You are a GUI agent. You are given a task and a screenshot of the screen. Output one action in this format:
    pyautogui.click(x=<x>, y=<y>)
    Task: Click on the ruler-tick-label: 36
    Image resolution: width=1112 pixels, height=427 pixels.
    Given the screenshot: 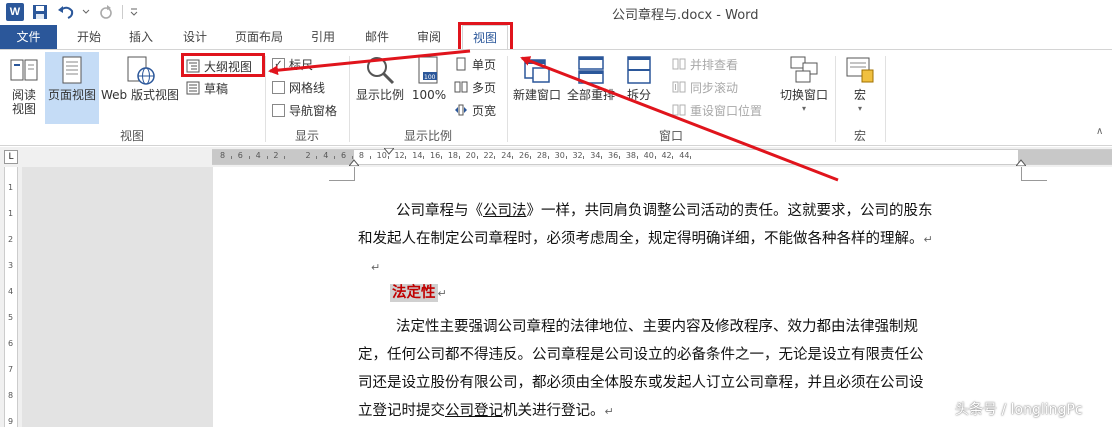 What is the action you would take?
    pyautogui.click(x=613, y=155)
    